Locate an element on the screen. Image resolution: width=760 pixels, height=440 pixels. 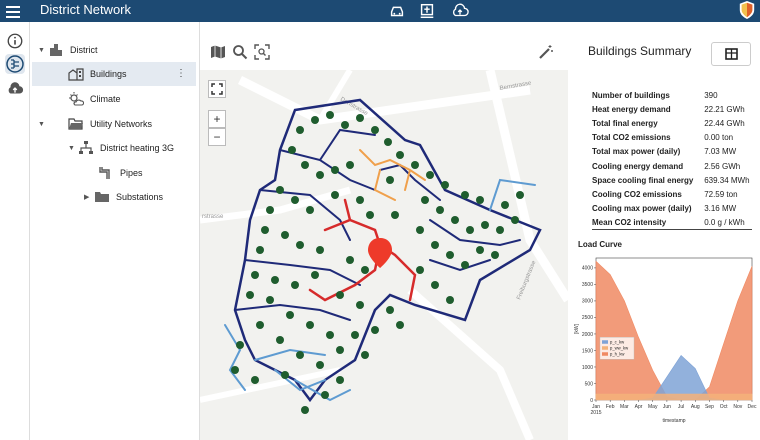
pipes-icon is located at coordinates (104, 173).